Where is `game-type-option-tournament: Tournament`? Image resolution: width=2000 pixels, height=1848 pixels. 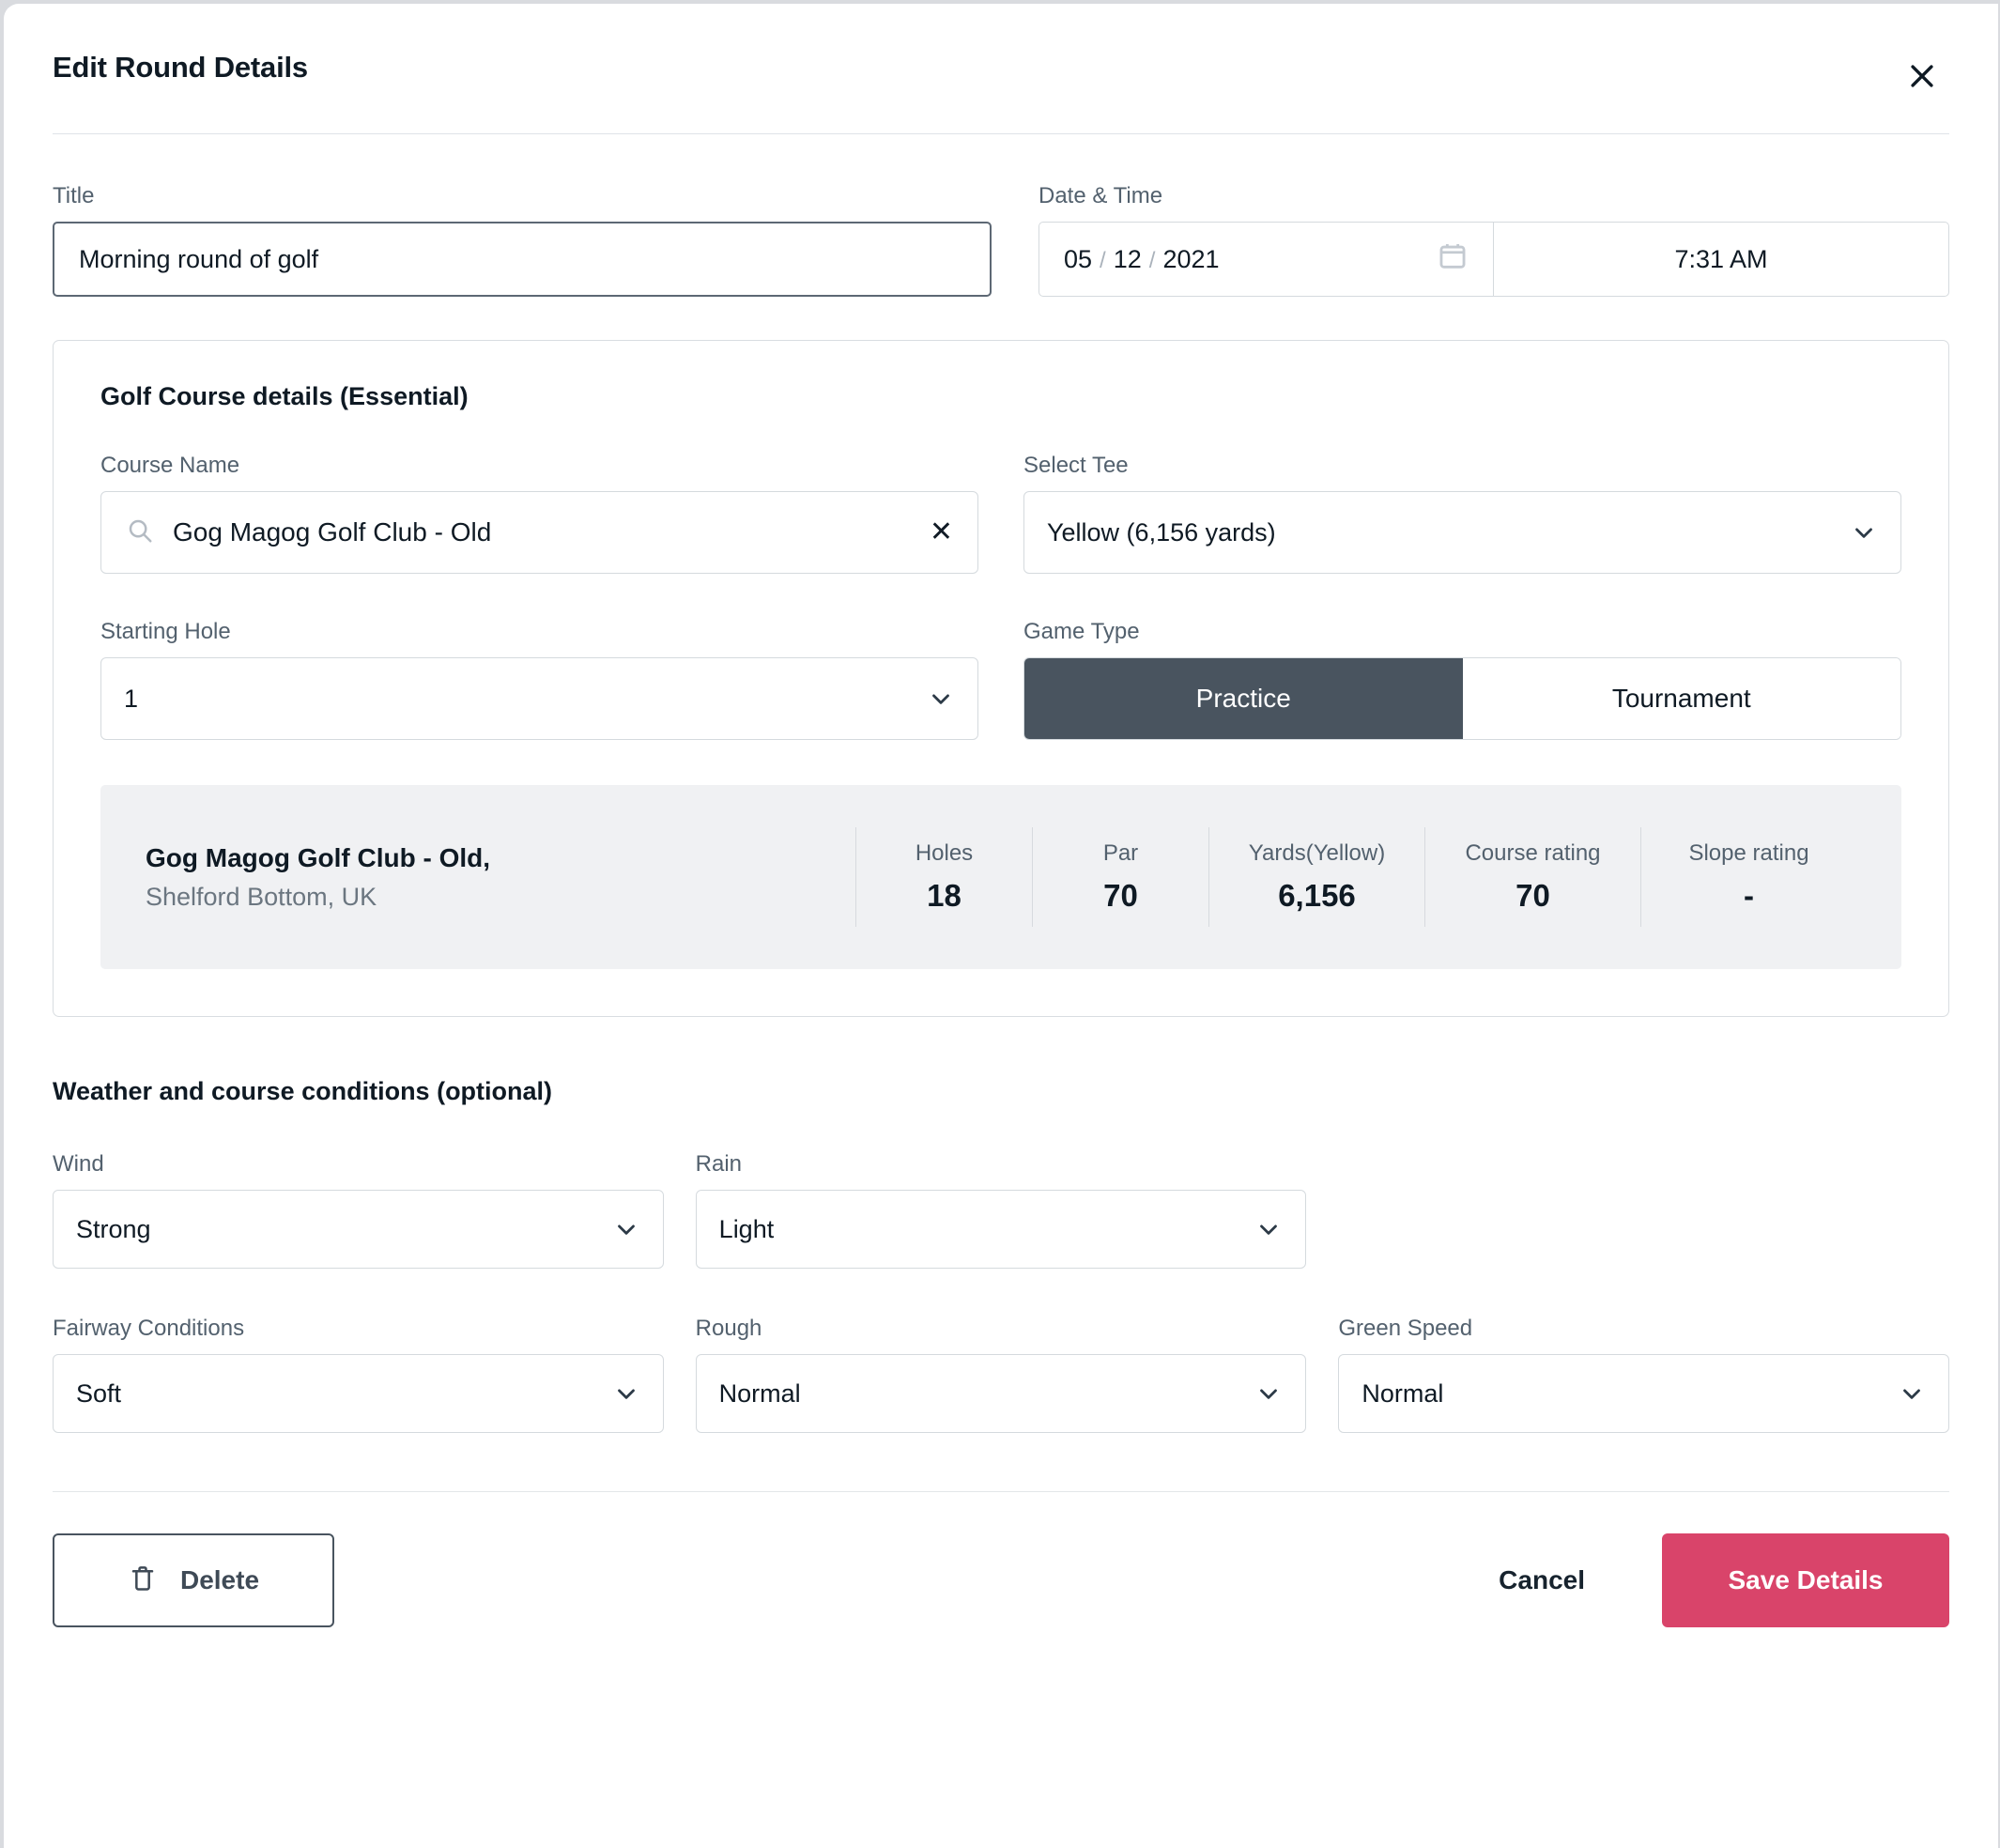 game-type-option-tournament: Tournament is located at coordinates (1681, 698).